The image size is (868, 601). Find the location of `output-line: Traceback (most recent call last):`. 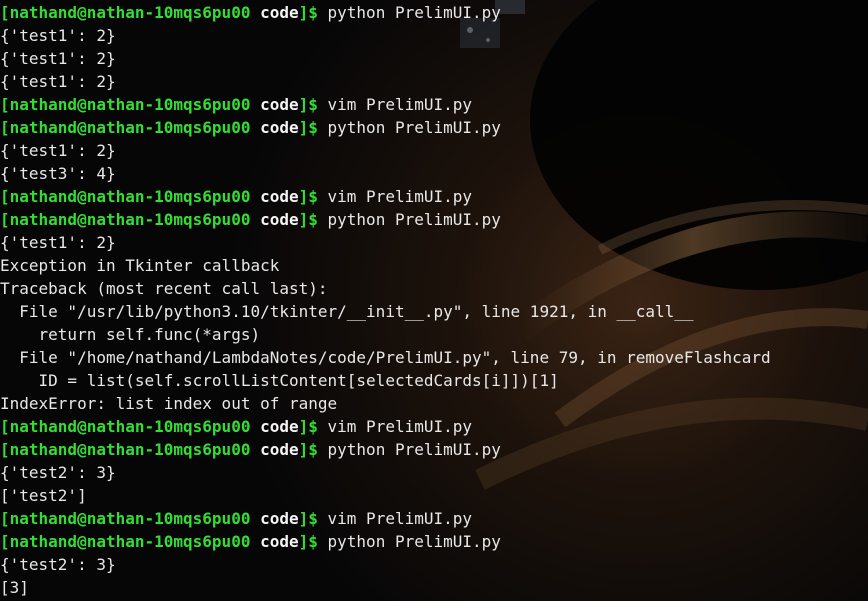

output-line: Traceback (most recent call last): is located at coordinates (164, 288).